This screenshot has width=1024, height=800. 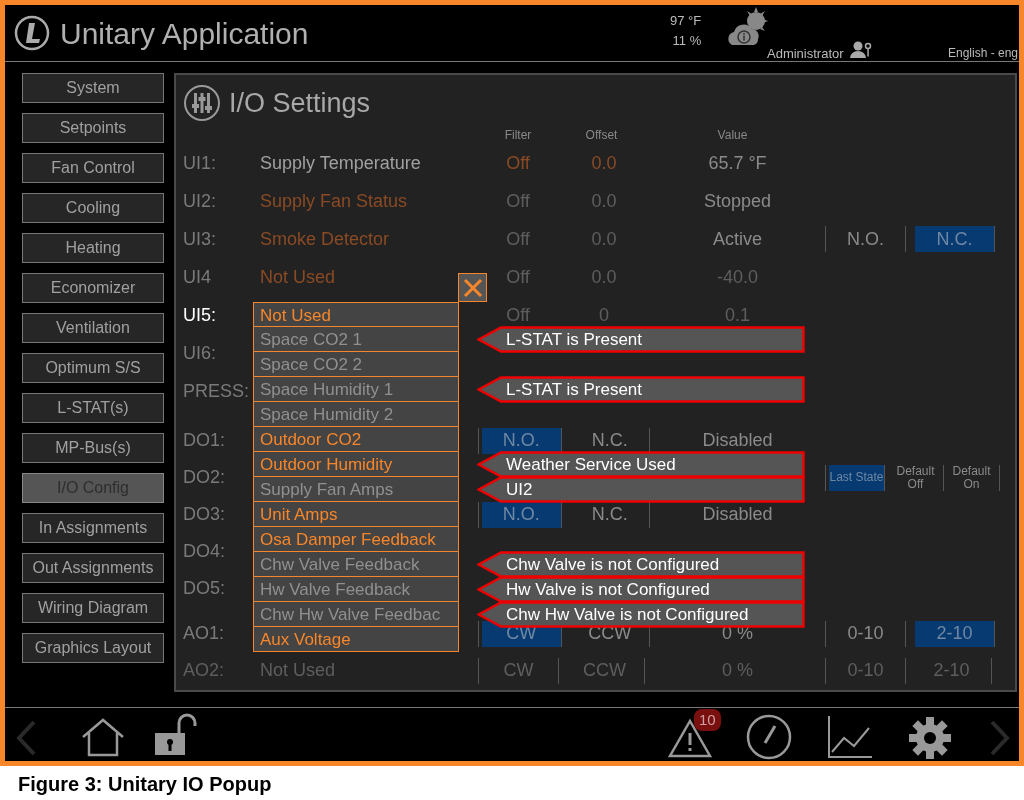 What do you see at coordinates (356, 339) in the screenshot?
I see `dropdown-option: Space CO2 1` at bounding box center [356, 339].